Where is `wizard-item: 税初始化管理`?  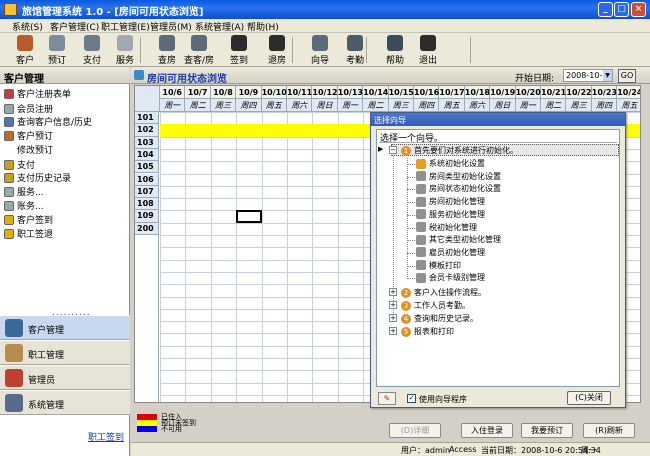
wizard-item: 税初始化管理 is located at coordinates (446, 228).